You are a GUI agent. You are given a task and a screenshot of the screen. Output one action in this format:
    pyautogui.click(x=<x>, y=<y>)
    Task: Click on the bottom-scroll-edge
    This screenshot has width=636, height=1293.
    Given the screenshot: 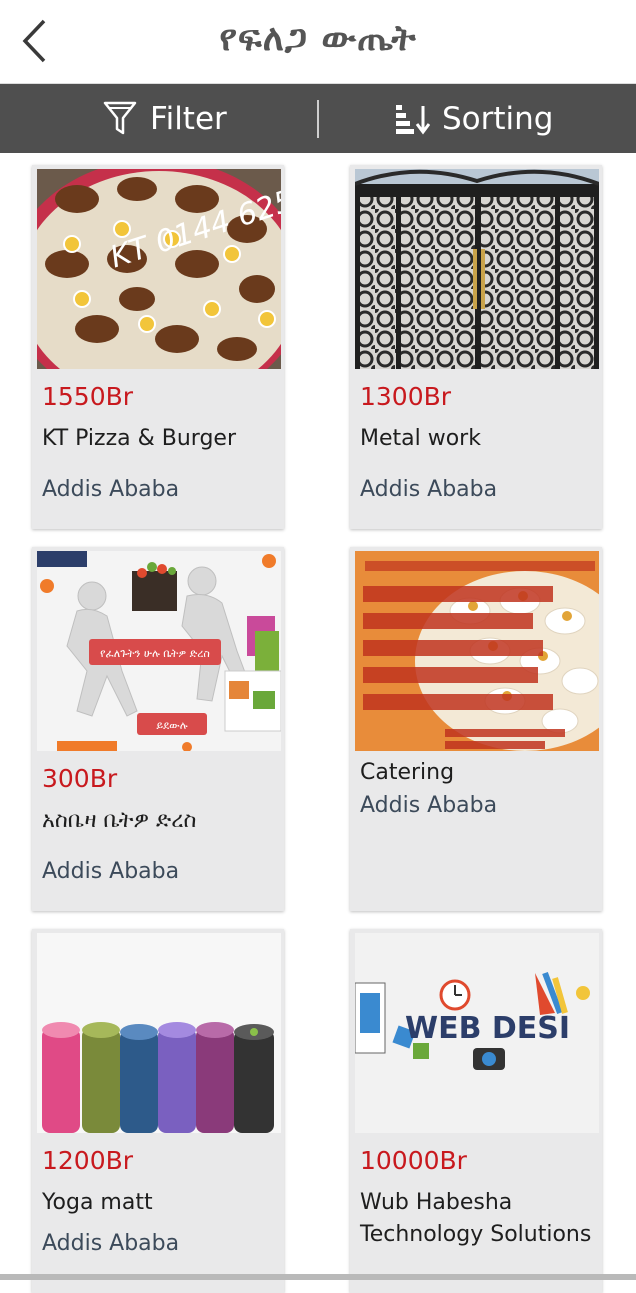 What is the action you would take?
    pyautogui.click(x=318, y=1277)
    